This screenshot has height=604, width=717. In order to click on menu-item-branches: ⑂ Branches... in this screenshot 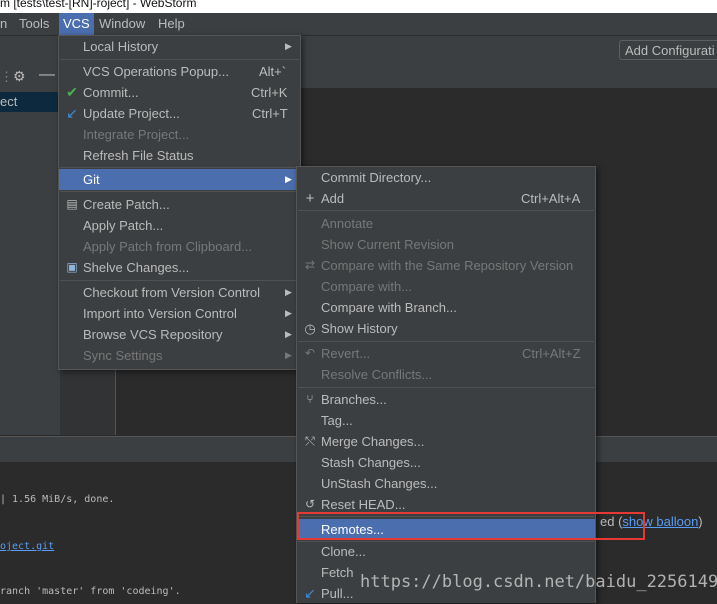, I will do `click(446, 399)`.